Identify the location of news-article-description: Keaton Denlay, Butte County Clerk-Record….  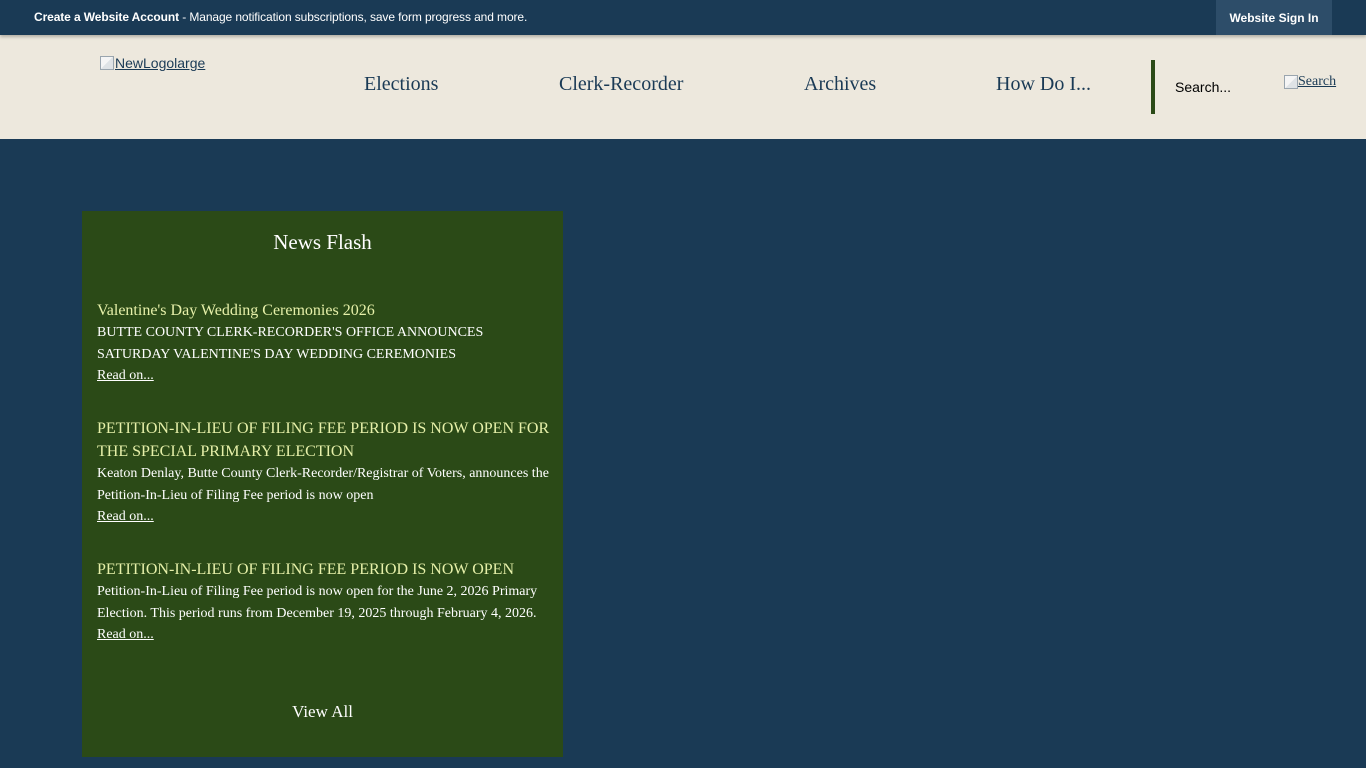
(323, 484).